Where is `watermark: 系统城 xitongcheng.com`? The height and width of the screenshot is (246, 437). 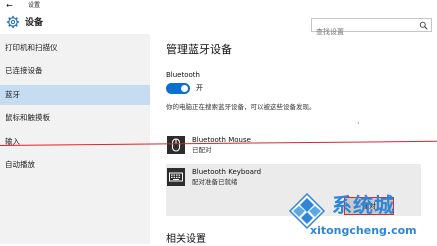 watermark: 系统城 xitongcheng.com is located at coordinates (361, 217).